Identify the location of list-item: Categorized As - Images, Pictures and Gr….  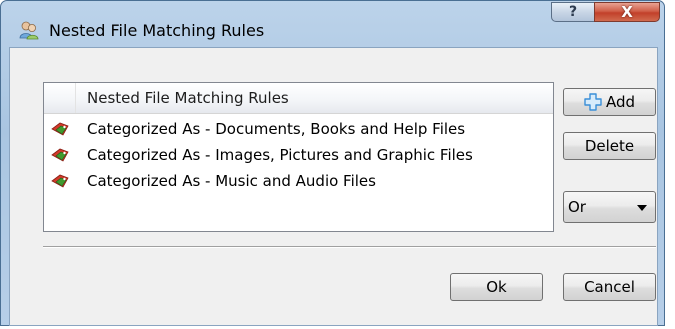
(298, 155).